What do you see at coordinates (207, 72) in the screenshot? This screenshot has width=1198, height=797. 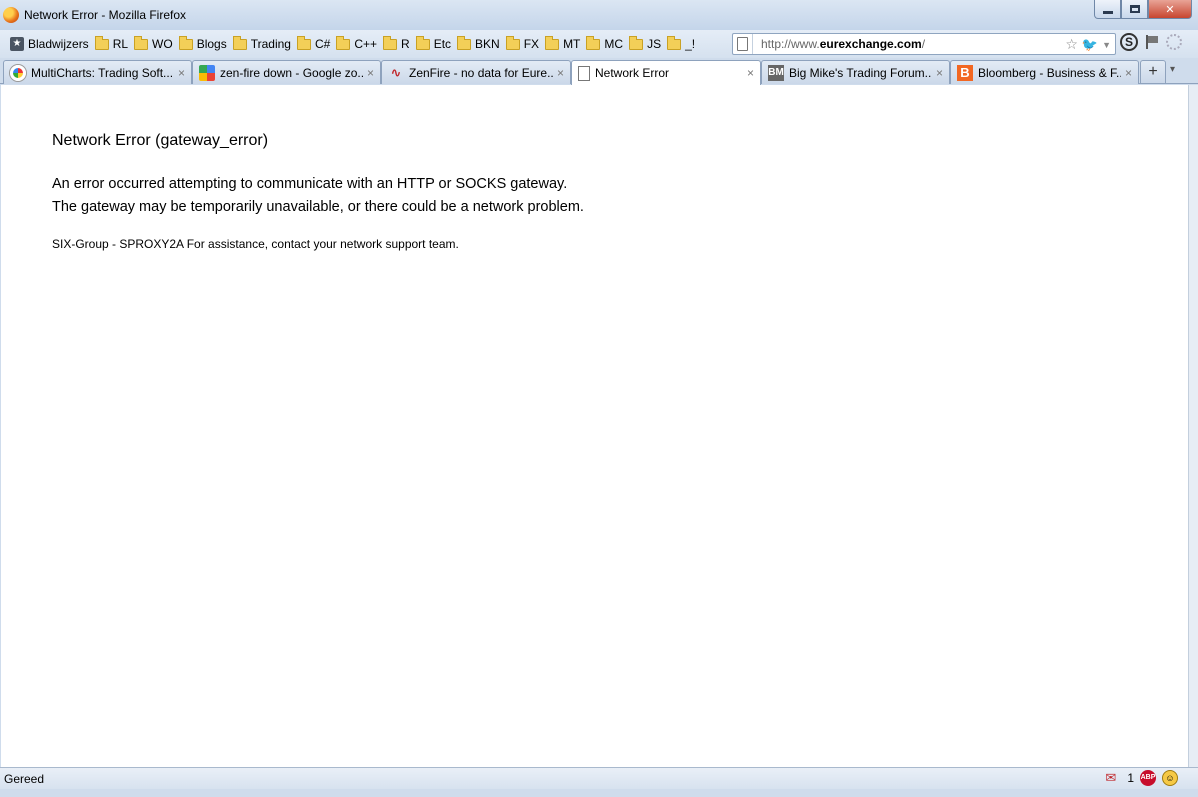 I see `google-icon` at bounding box center [207, 72].